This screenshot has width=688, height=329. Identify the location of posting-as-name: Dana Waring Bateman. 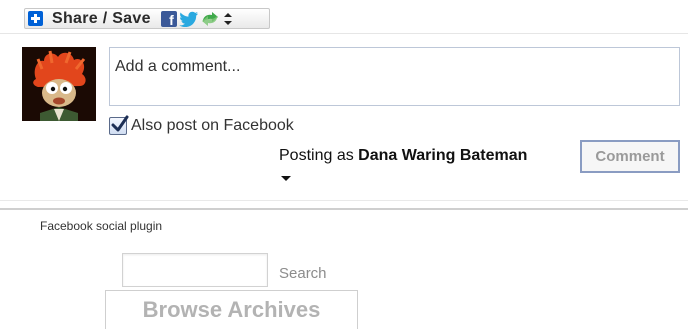
(443, 155).